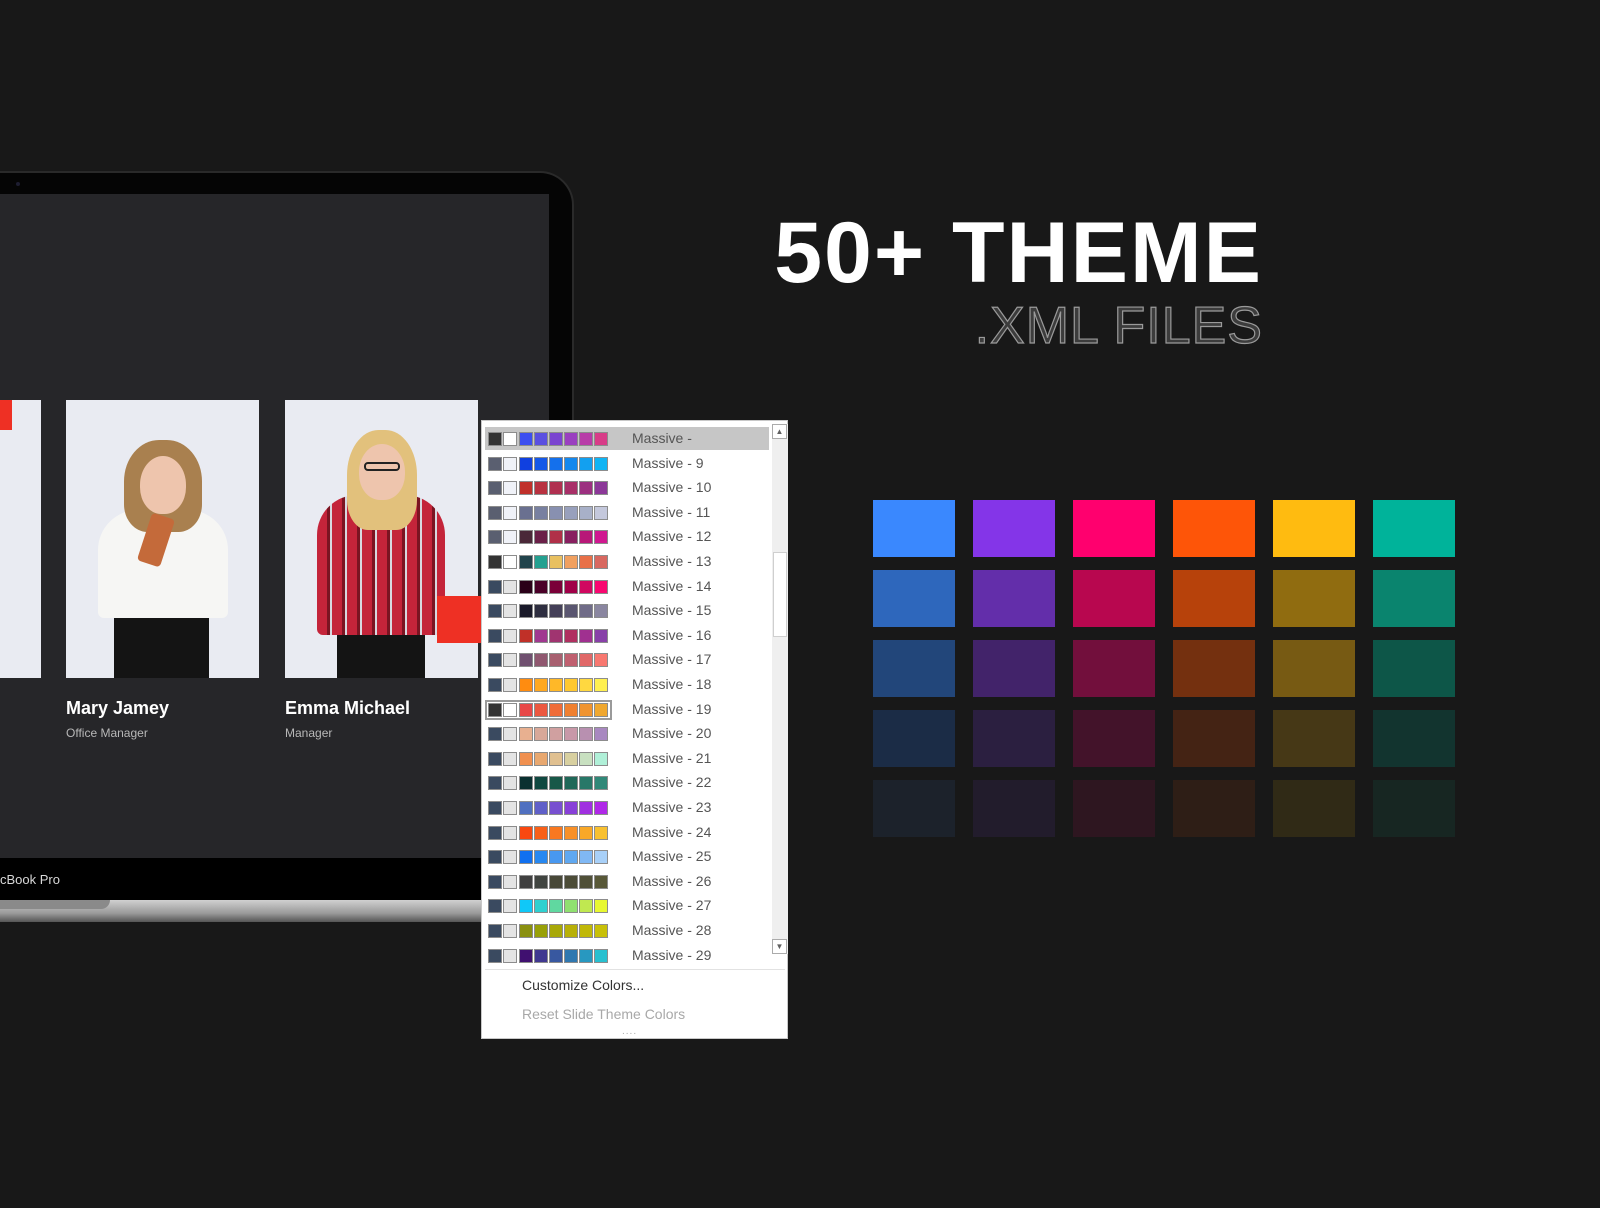 This screenshot has height=1208, width=1600. Describe the element at coordinates (627, 463) in the screenshot. I see `theme-option: Massive - 9` at that location.